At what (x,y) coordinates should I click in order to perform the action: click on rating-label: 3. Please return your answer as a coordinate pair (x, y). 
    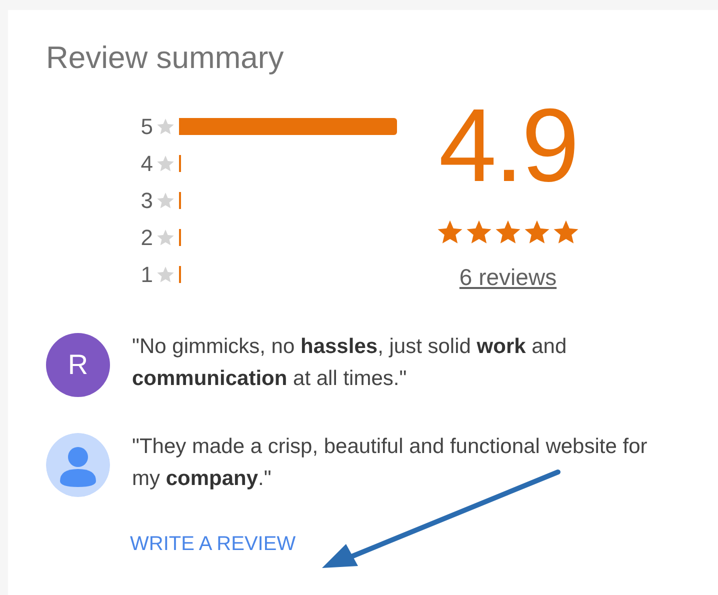
    Looking at the image, I should click on (146, 201).